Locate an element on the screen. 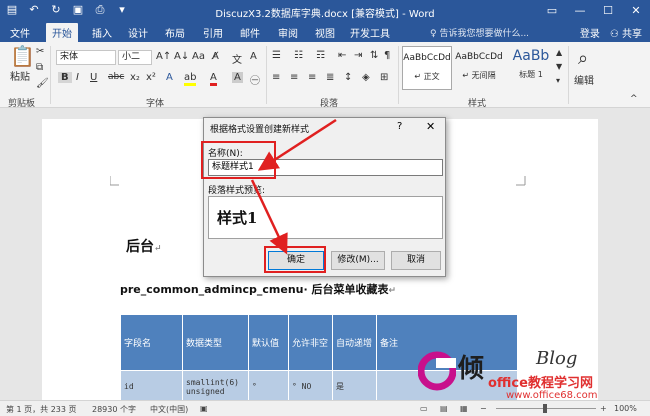 This screenshot has height=416, width=650. justify-icon: ≣ is located at coordinates (330, 77).